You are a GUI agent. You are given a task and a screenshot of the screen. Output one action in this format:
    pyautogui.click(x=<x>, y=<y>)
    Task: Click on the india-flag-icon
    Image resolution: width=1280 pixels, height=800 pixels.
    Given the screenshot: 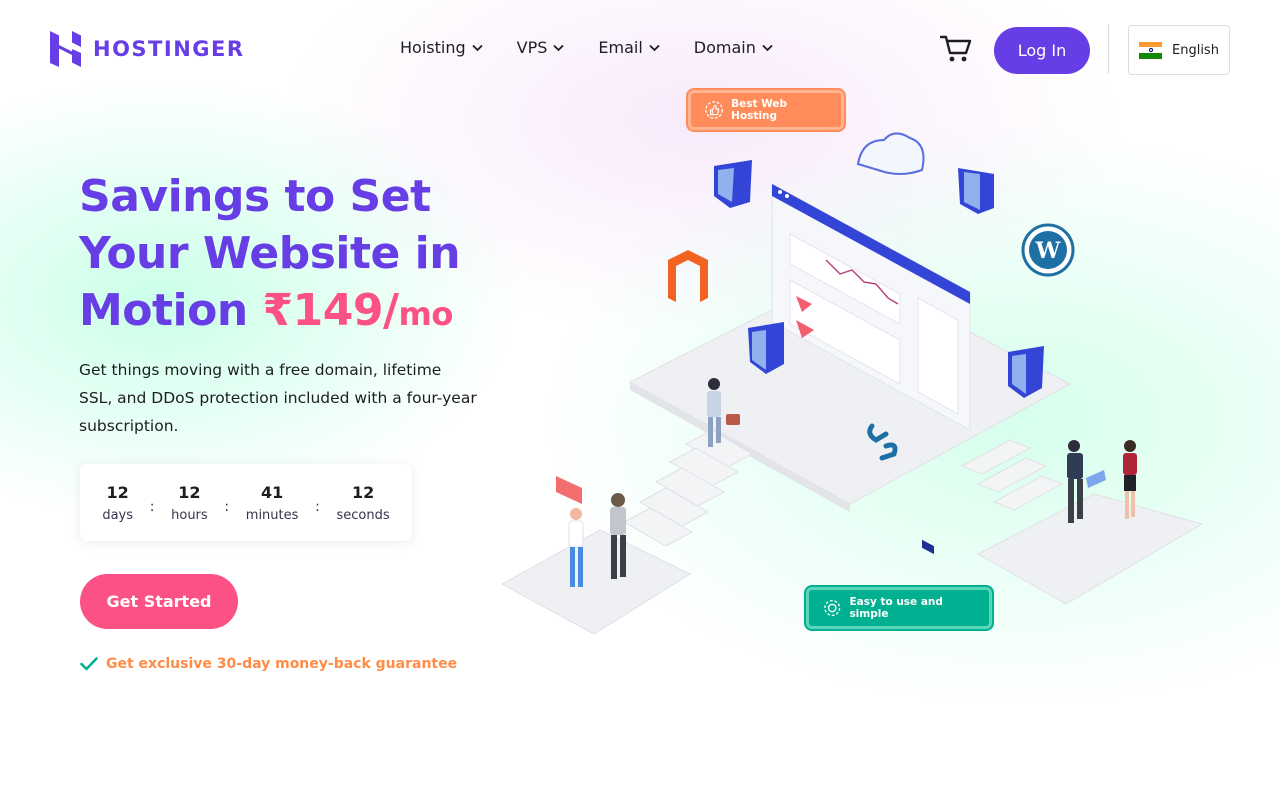 What is the action you would take?
    pyautogui.click(x=1150, y=50)
    